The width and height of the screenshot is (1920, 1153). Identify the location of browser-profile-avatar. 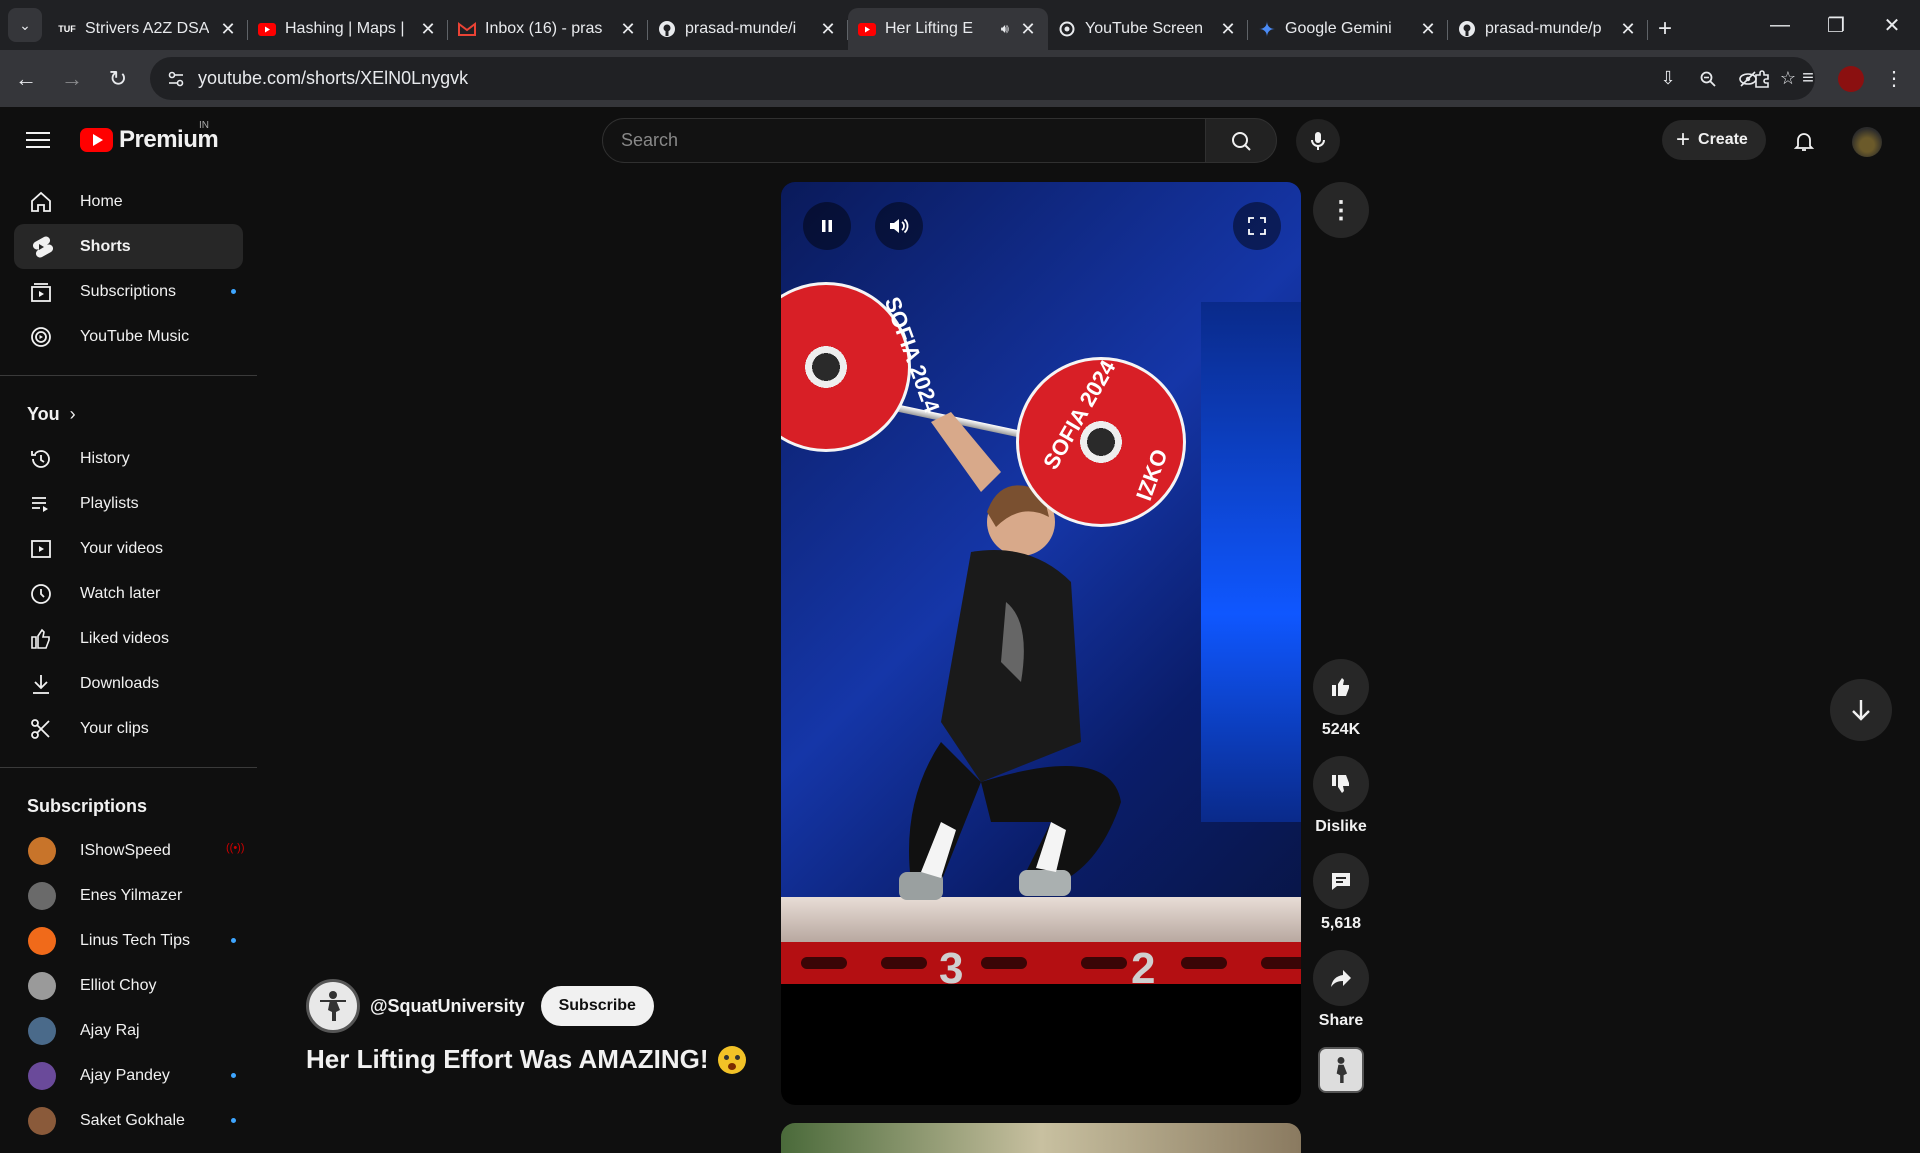
(1851, 78).